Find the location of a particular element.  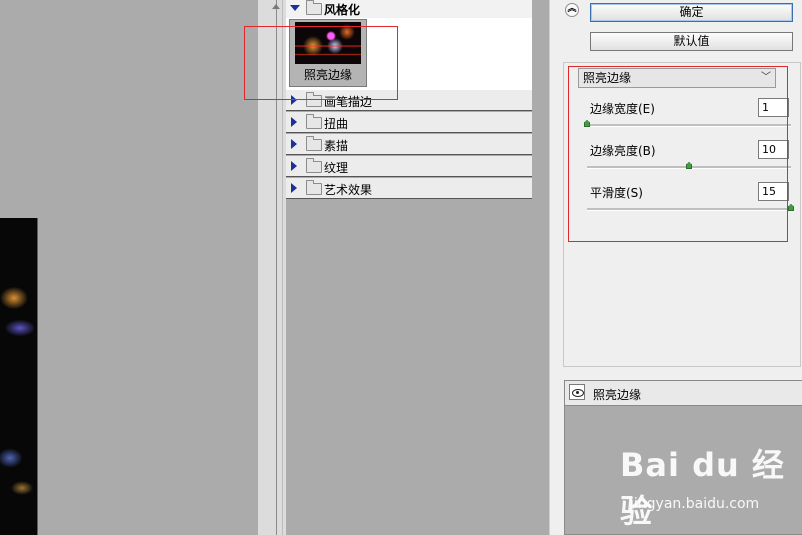

param-label: 边缘亮度(B) is located at coordinates (623, 151).